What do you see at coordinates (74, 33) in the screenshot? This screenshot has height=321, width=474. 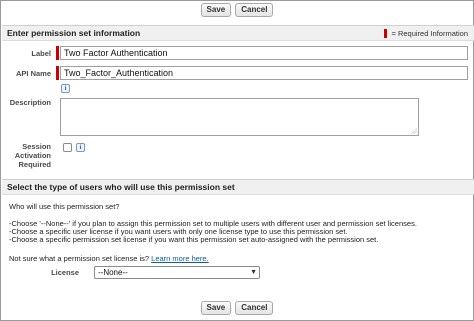 I see `section-title: Enter permission set information` at bounding box center [74, 33].